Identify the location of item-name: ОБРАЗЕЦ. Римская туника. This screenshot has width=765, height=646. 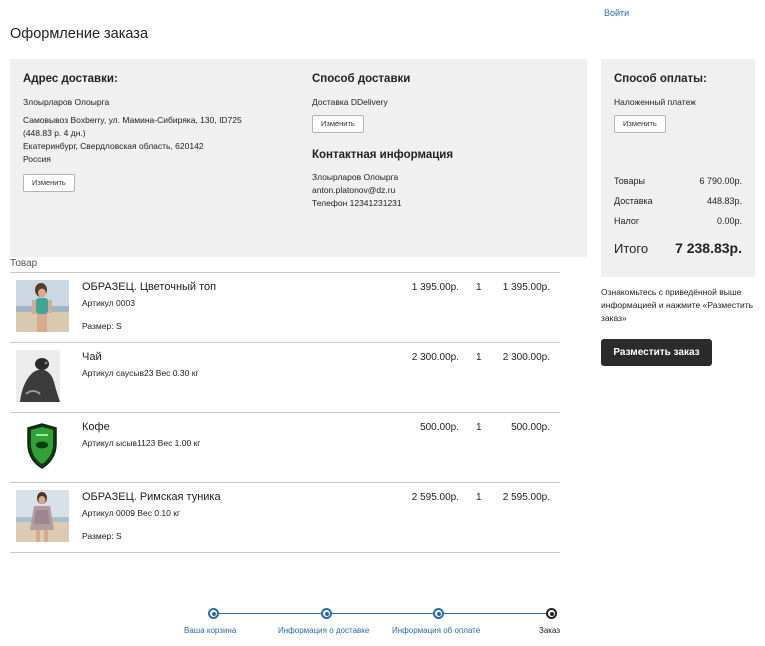
(151, 497).